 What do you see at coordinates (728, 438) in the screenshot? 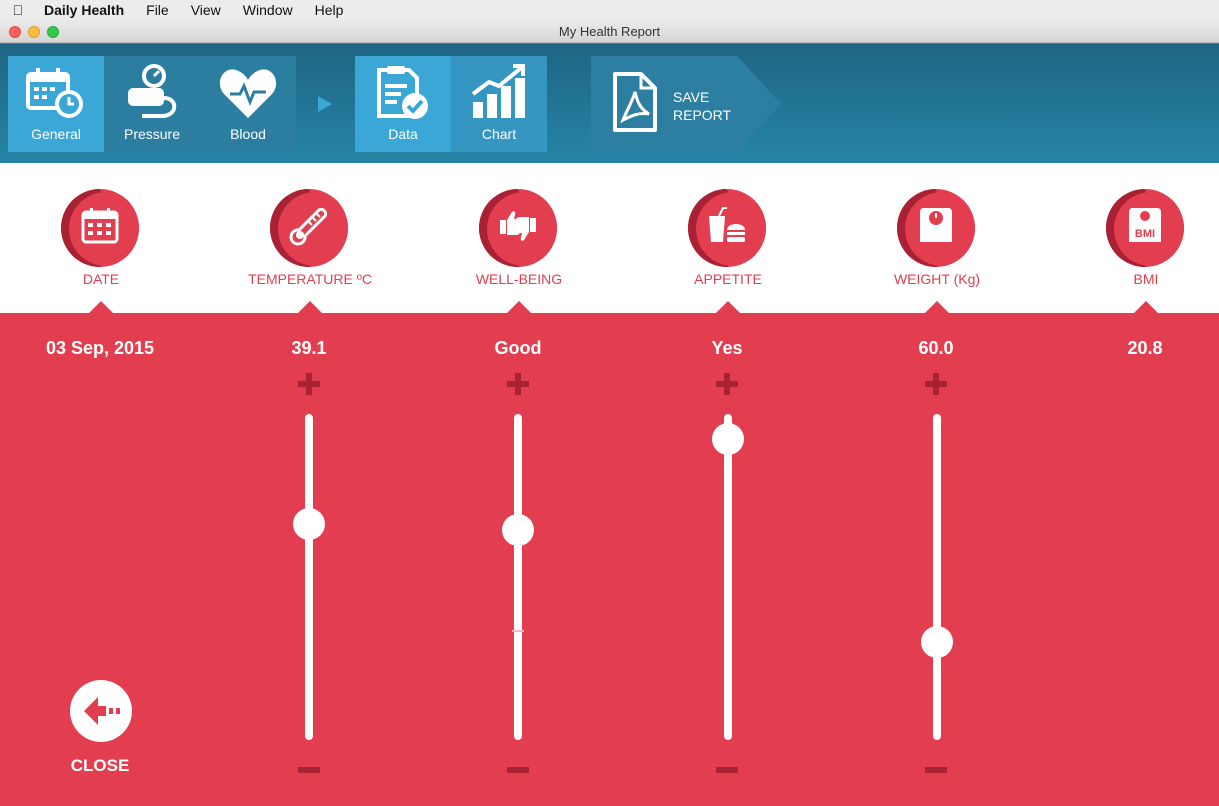
I see `appetite-slider-knob` at bounding box center [728, 438].